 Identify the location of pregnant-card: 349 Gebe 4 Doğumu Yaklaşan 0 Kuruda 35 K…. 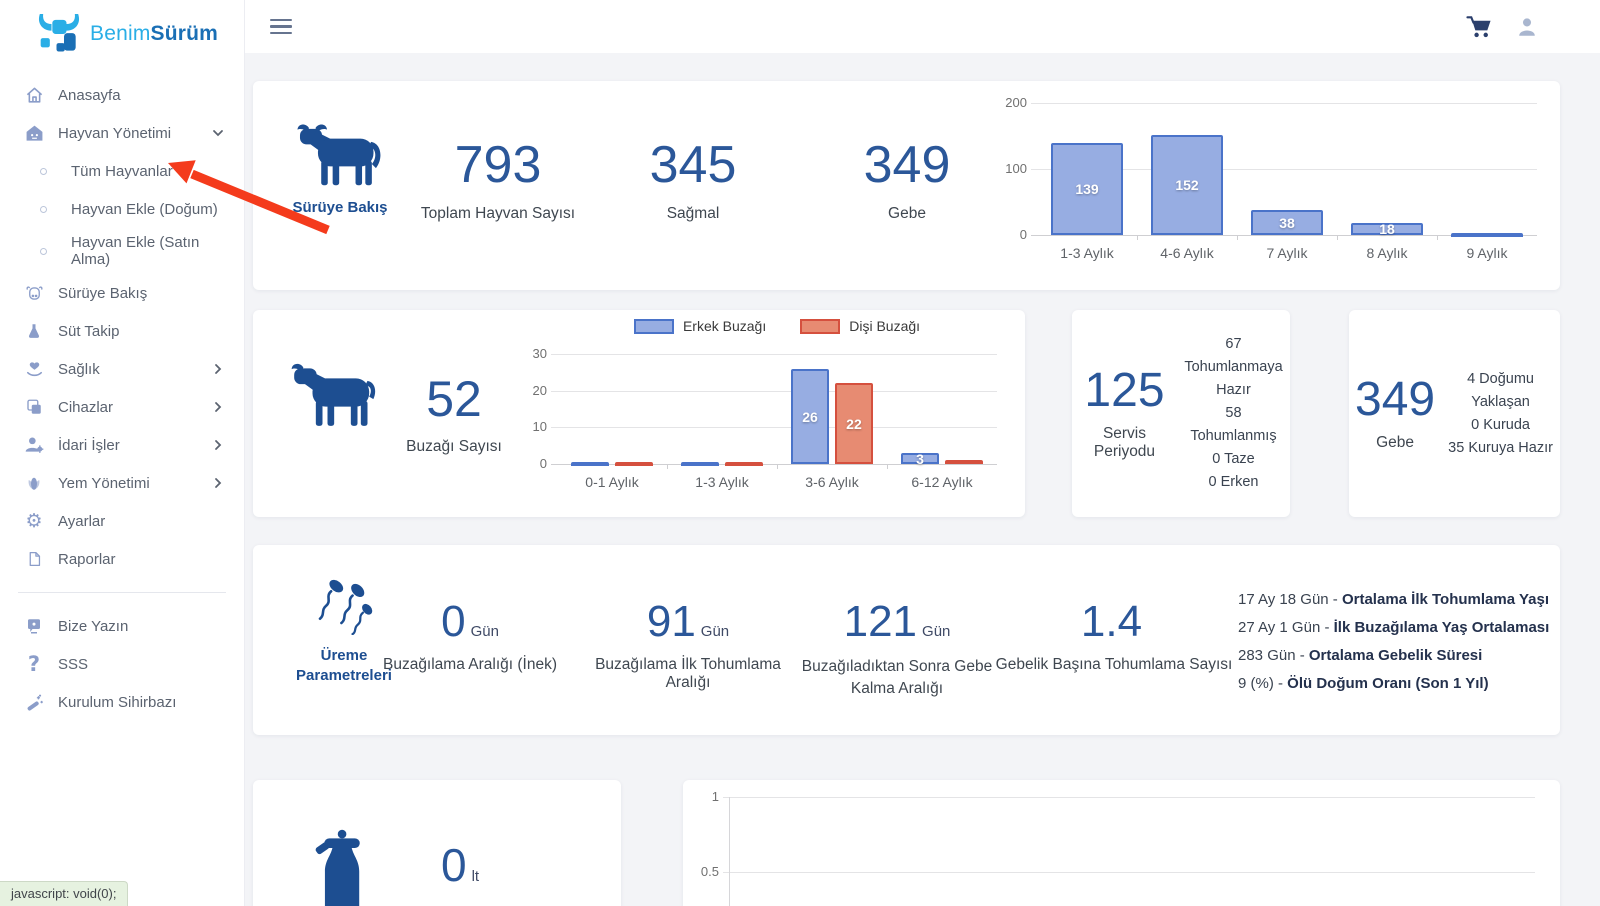
(1454, 413).